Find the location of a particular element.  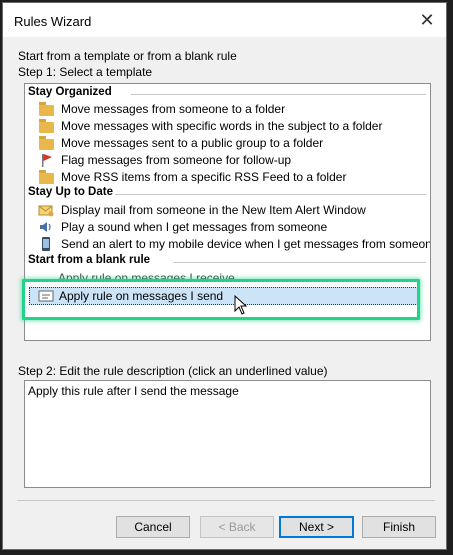

next-button: Next > is located at coordinates (316, 527).